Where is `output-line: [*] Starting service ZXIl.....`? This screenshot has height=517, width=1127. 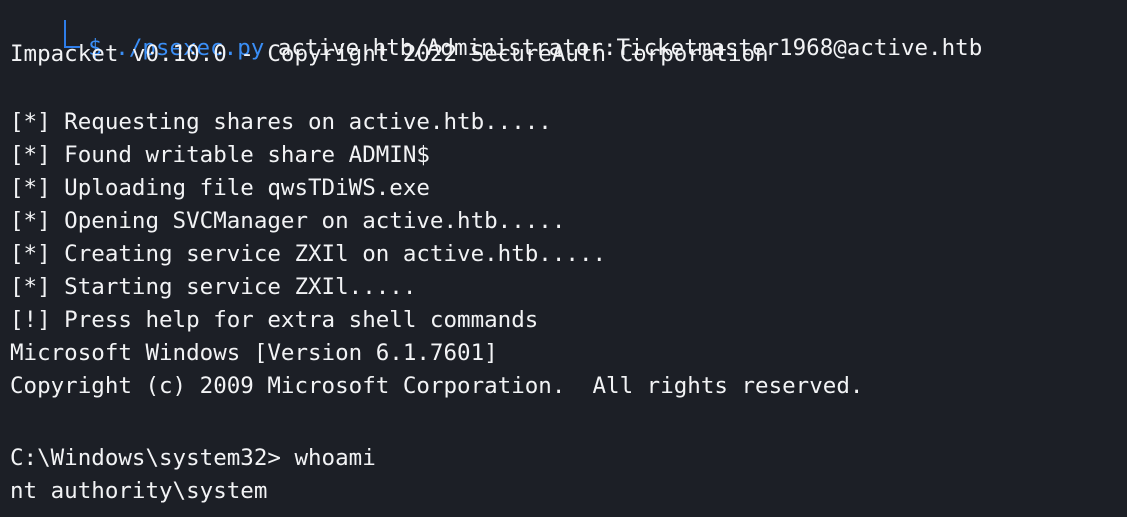 output-line: [*] Starting service ZXIl..... is located at coordinates (213, 287).